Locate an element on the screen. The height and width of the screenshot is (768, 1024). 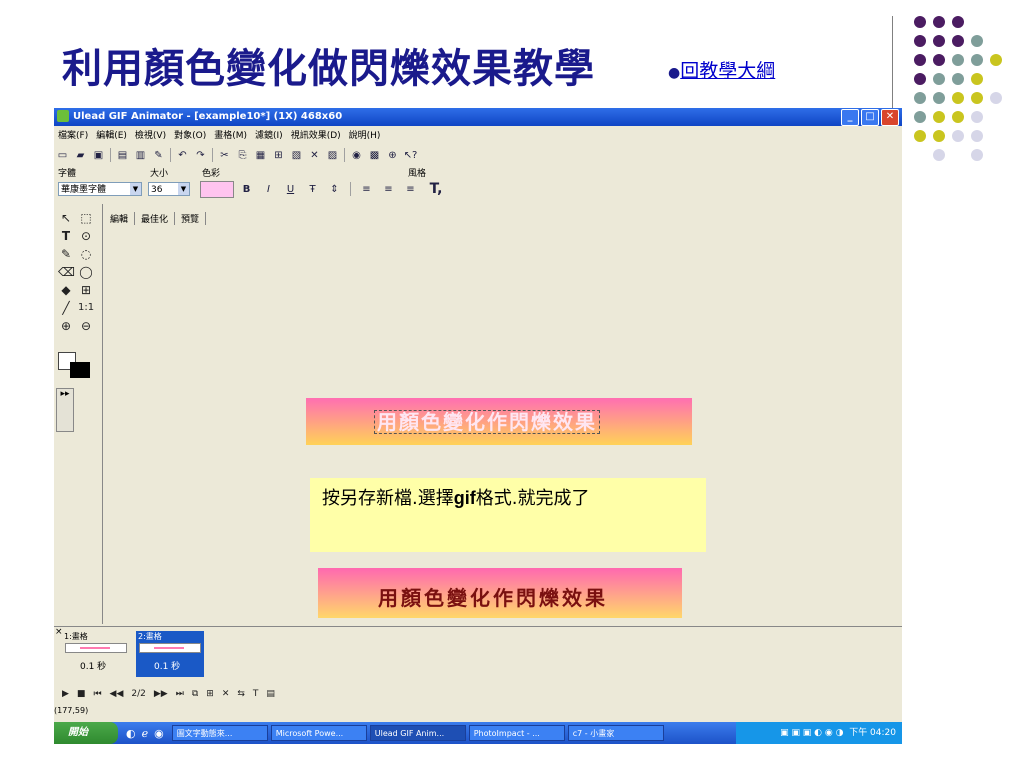
lasso-tool-icon: ◌ is located at coordinates (86, 254).